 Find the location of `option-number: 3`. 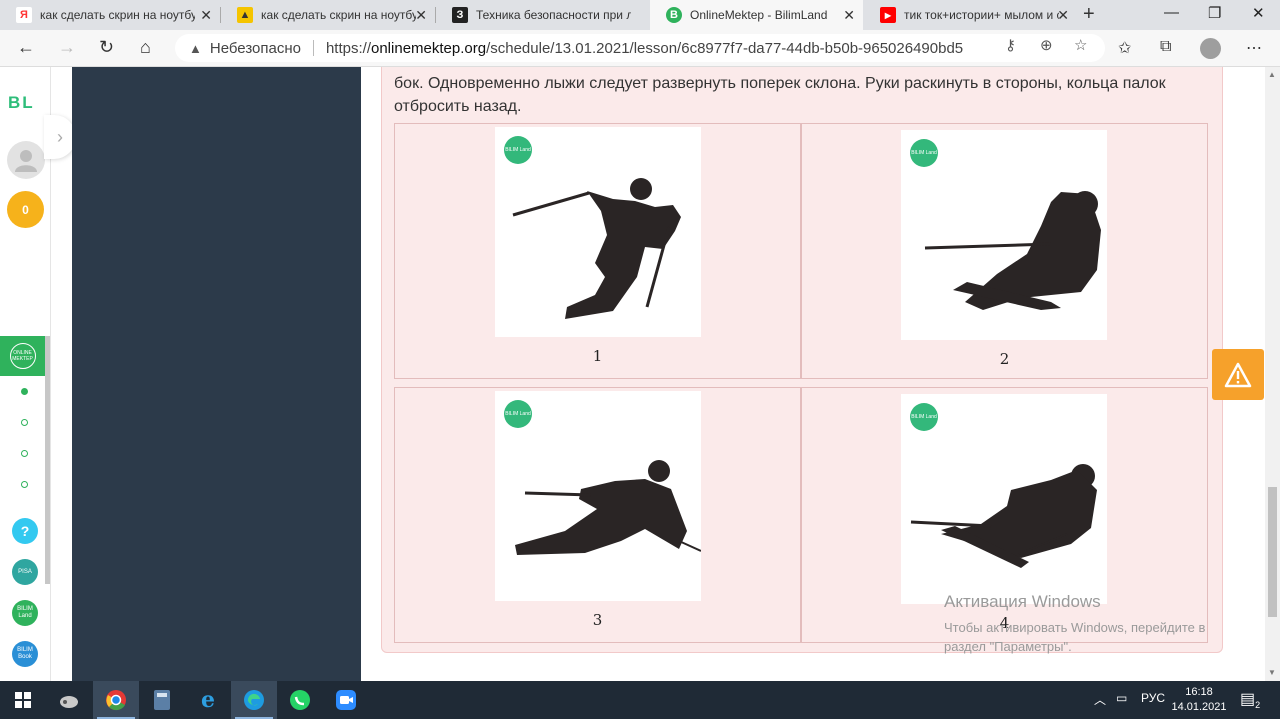

option-number: 3 is located at coordinates (597, 620).